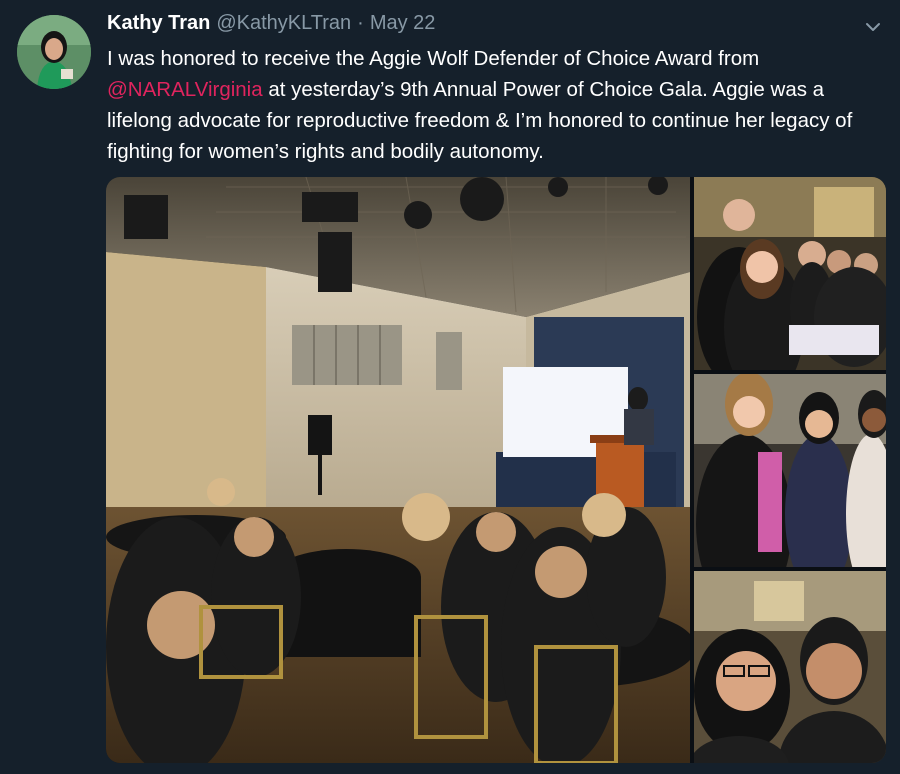 This screenshot has height=774, width=900. Describe the element at coordinates (790, 470) in the screenshot. I see `photo-four-women` at that location.